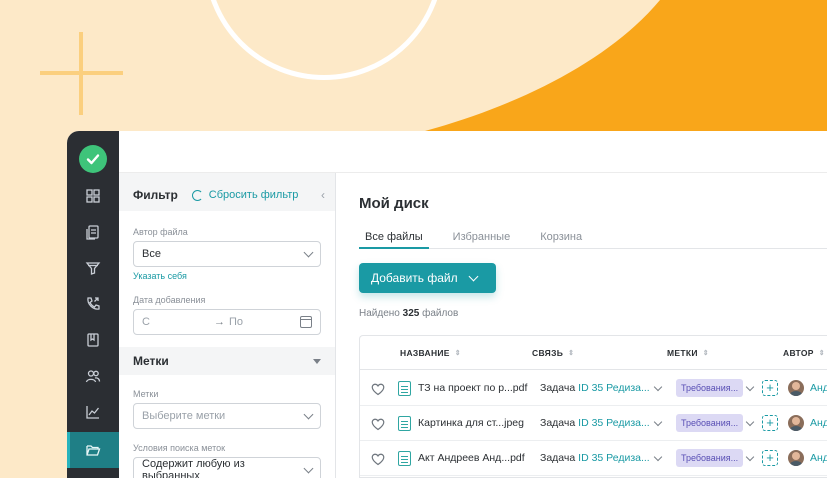  I want to click on self-author-link: Указать себя, so click(160, 276).